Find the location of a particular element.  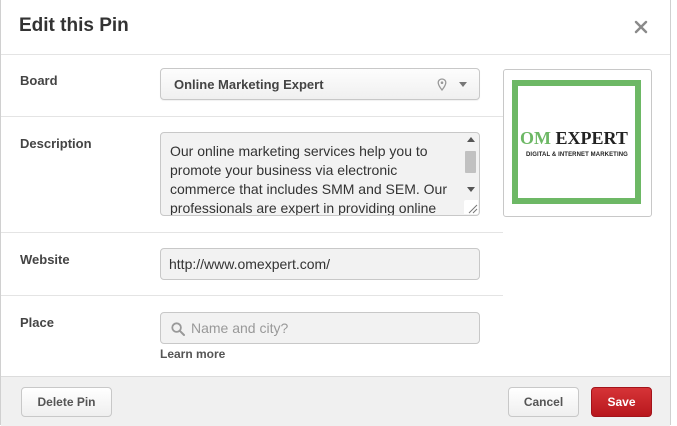

resize-handle-icon is located at coordinates (471, 207).